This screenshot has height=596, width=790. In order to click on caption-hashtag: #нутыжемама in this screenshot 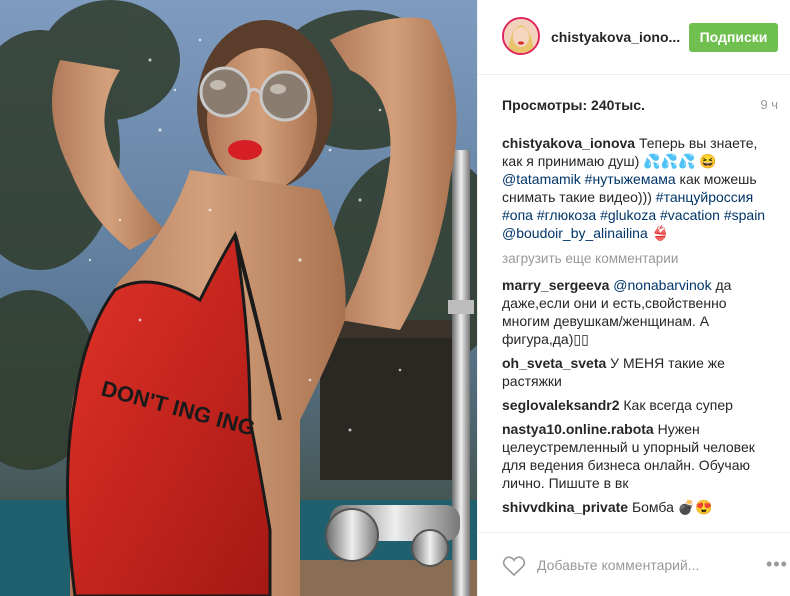, I will do `click(628, 179)`.